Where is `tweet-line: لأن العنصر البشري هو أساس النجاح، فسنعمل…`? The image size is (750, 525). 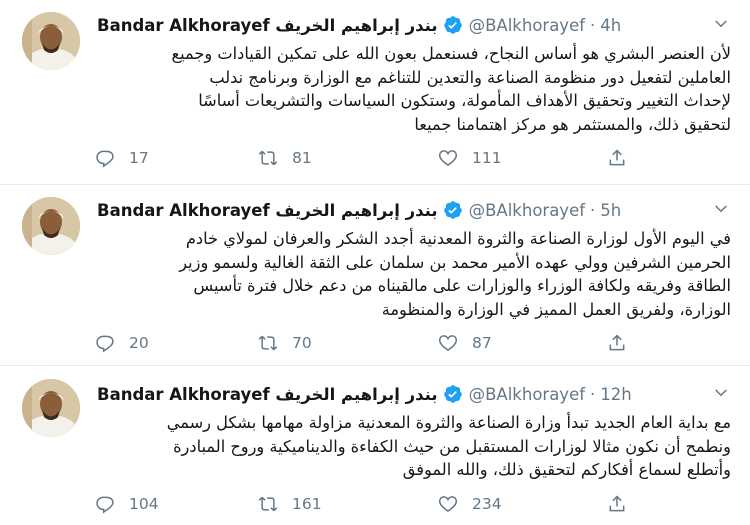 tweet-line: لأن العنصر البشري هو أساس النجاح، فسنعمل… is located at coordinates (451, 53).